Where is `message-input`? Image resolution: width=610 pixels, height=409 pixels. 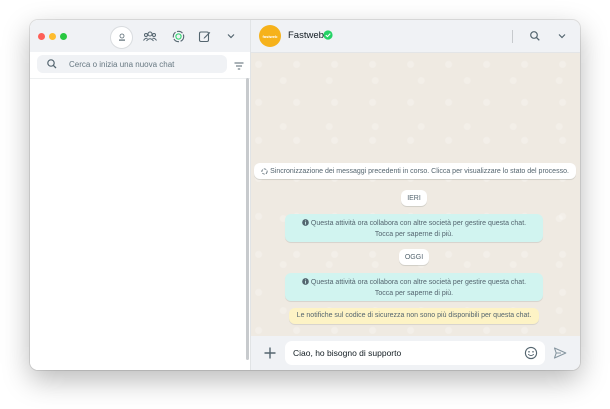
message-input is located at coordinates (415, 353).